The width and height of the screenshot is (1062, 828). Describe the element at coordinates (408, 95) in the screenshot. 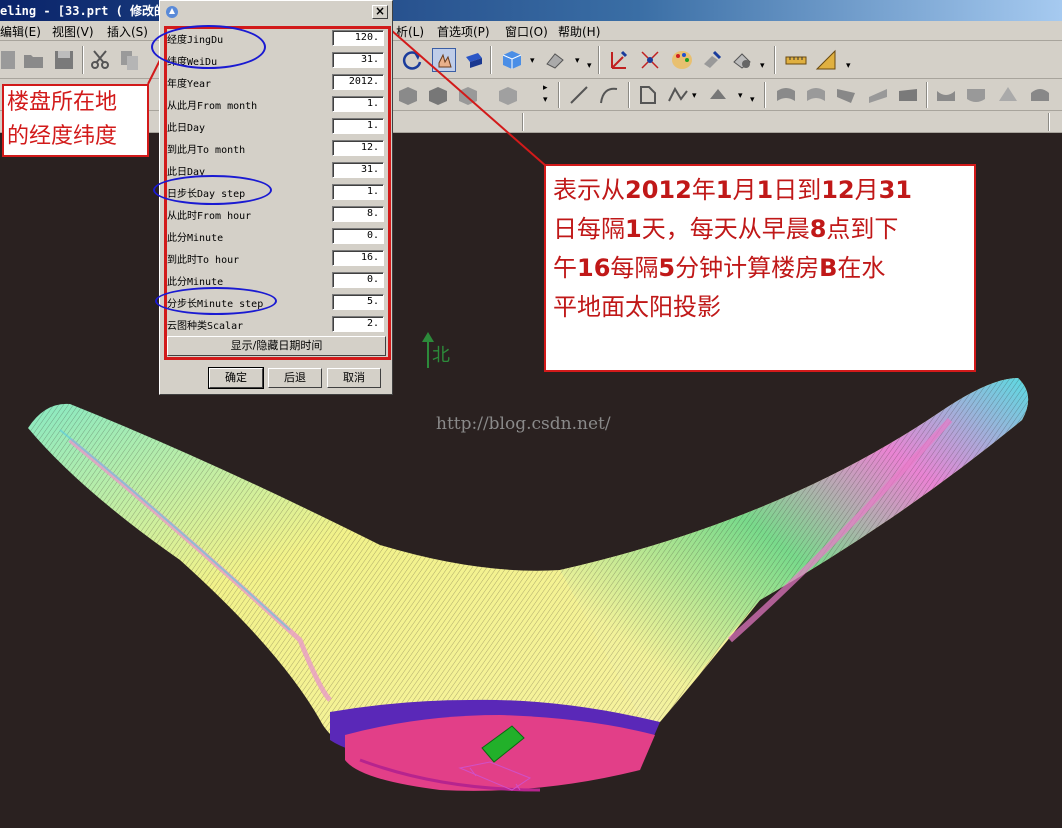

I see `block-icon` at that location.